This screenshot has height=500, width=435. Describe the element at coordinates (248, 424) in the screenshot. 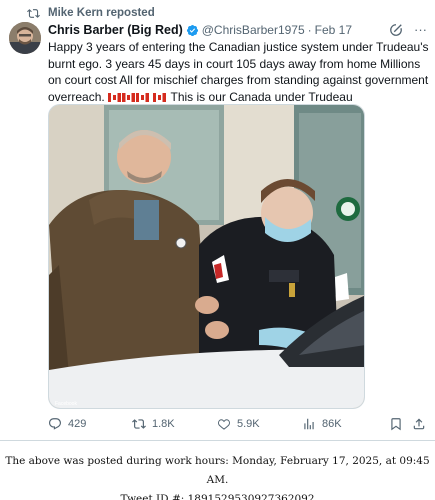

I see `like-count: 5.9K` at that location.